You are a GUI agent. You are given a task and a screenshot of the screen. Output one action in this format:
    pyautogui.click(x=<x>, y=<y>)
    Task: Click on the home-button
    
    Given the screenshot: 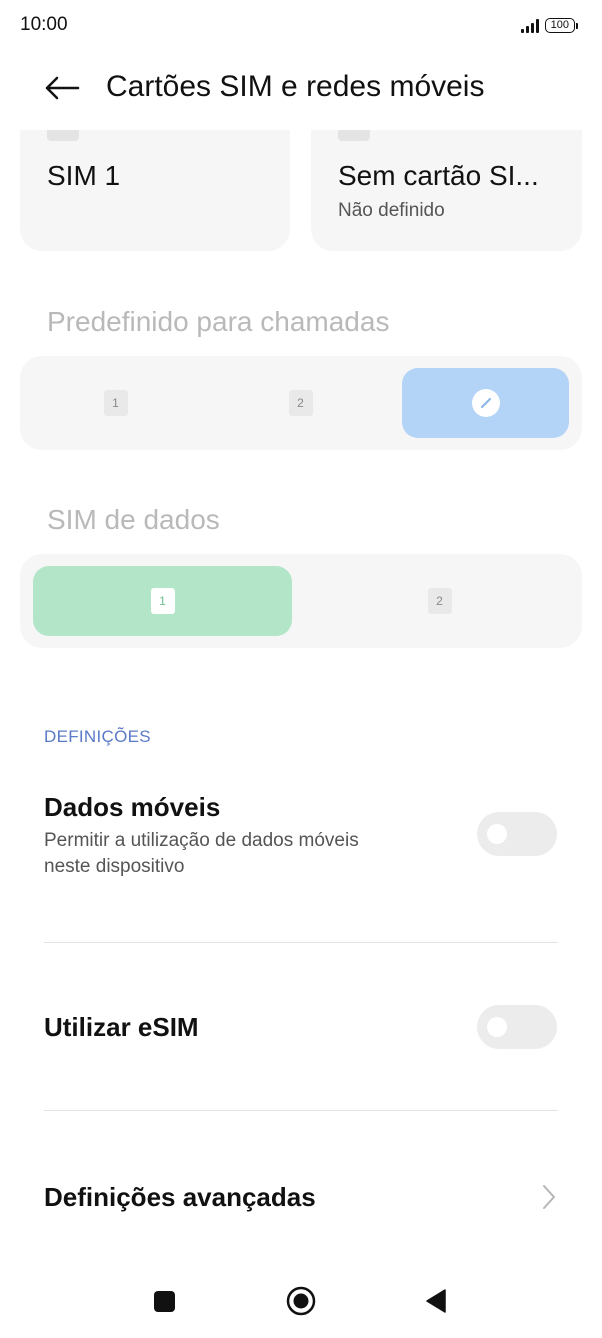 What is the action you would take?
    pyautogui.click(x=301, y=1301)
    